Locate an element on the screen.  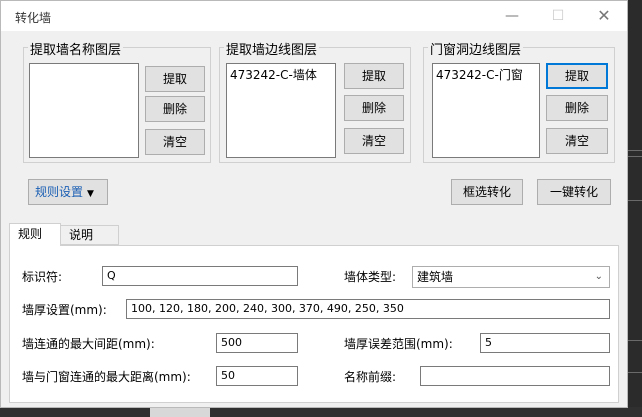
clear-button-door-window: 清空 is located at coordinates (577, 141).